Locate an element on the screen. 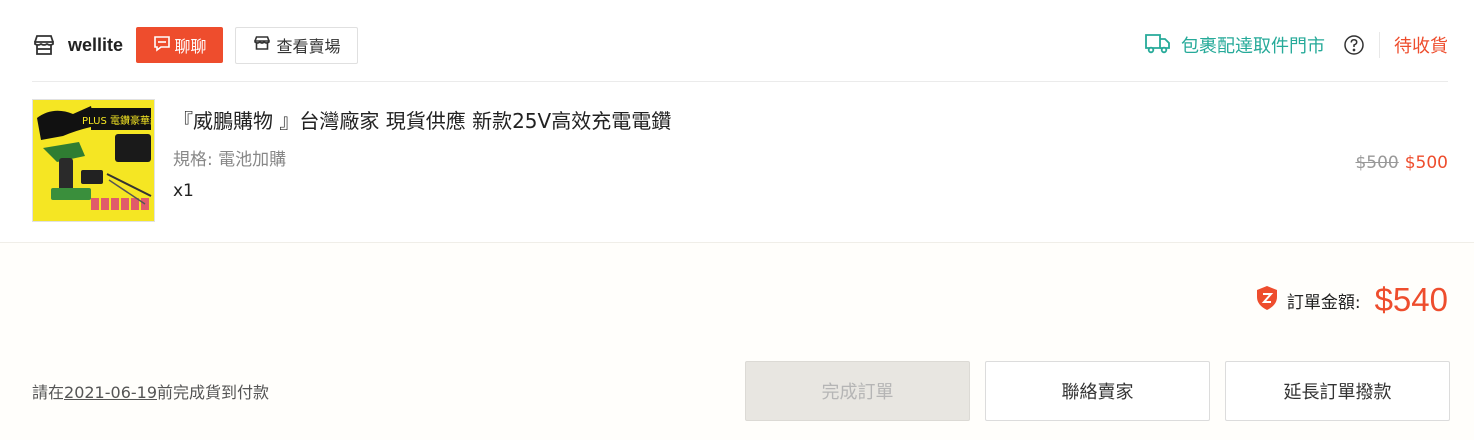  help-icon is located at coordinates (1354, 45).